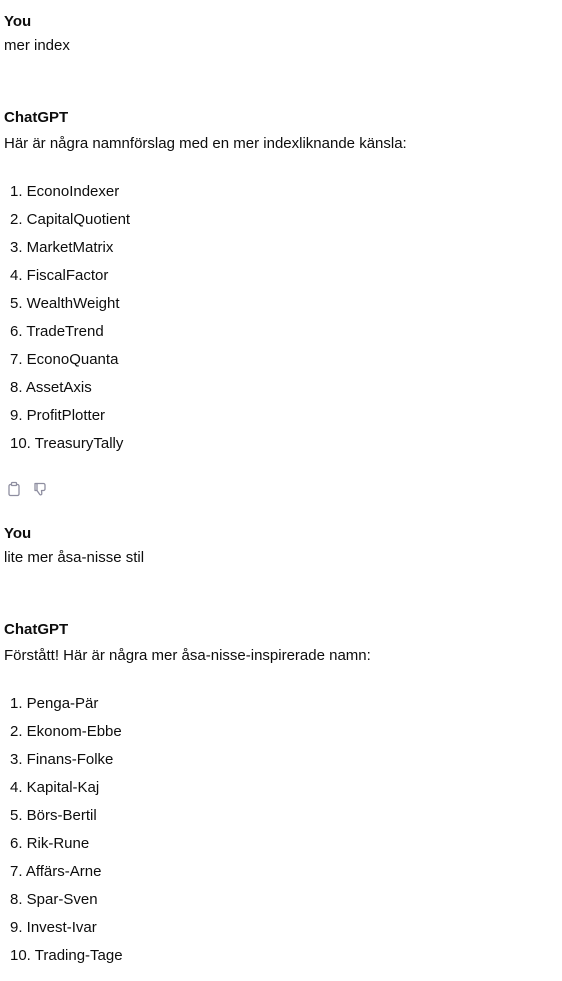 The width and height of the screenshot is (562, 981). I want to click on list-item: 1. EconoIndexer, so click(65, 191).